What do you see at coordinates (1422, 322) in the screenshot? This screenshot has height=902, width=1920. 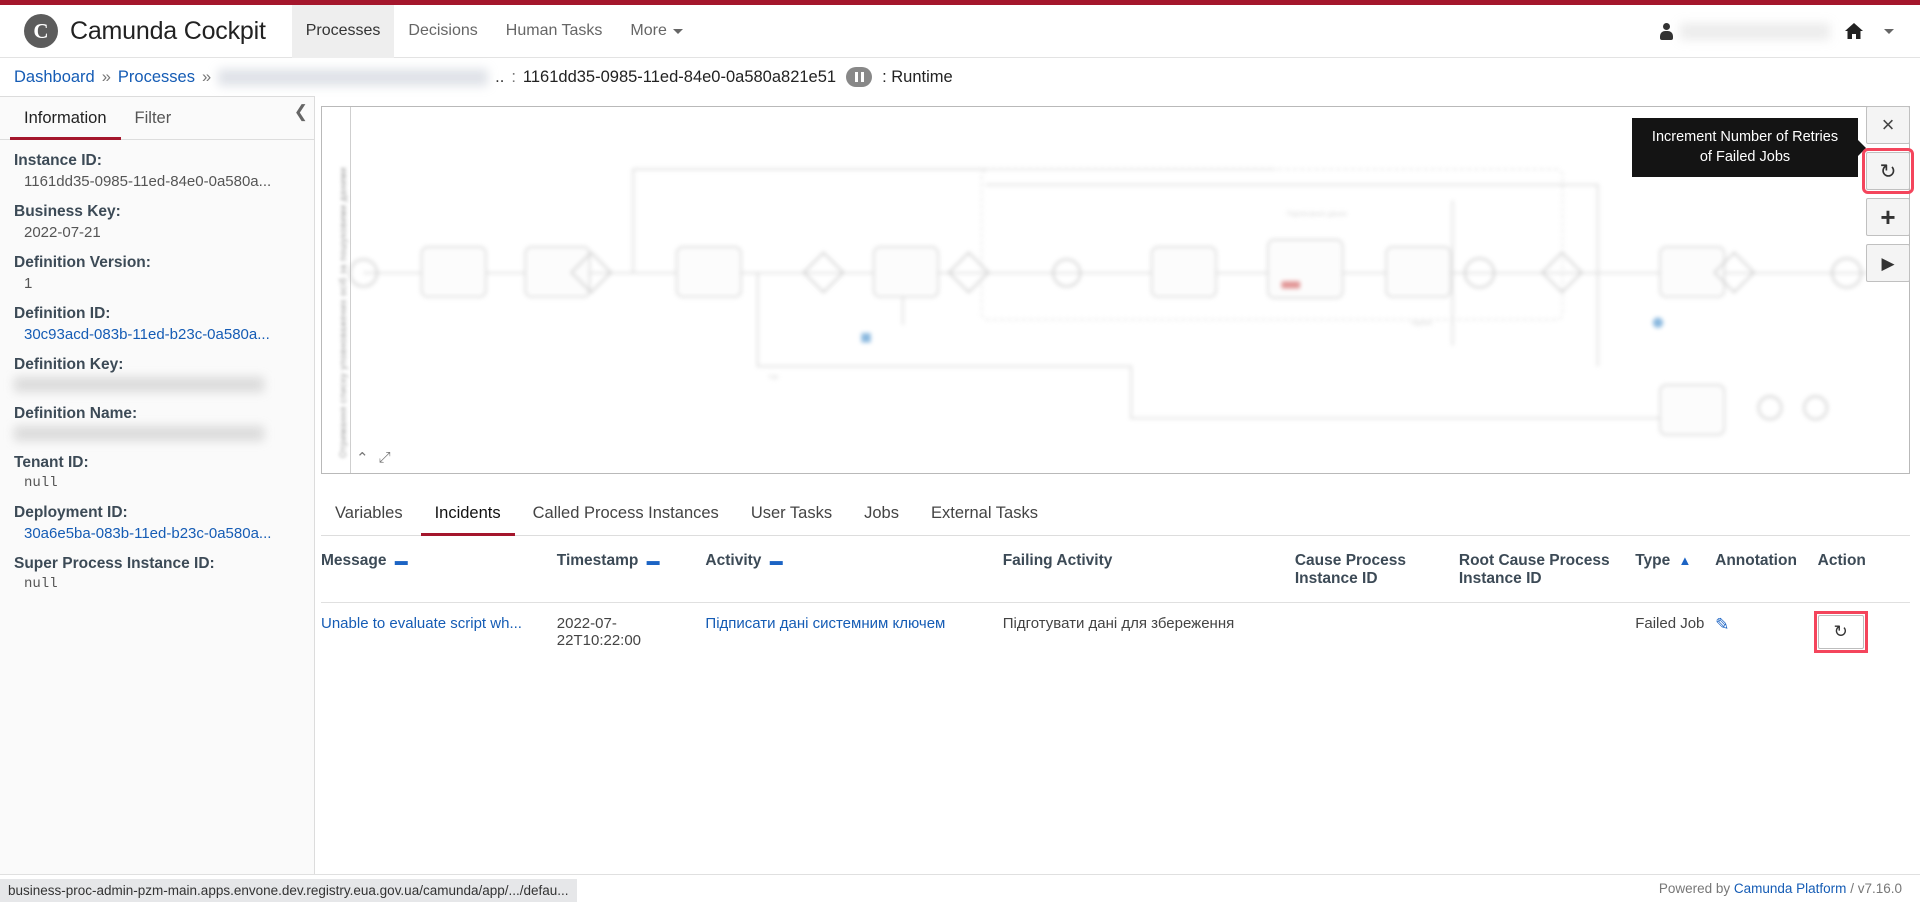 I see `svg-text: підпис` at bounding box center [1422, 322].